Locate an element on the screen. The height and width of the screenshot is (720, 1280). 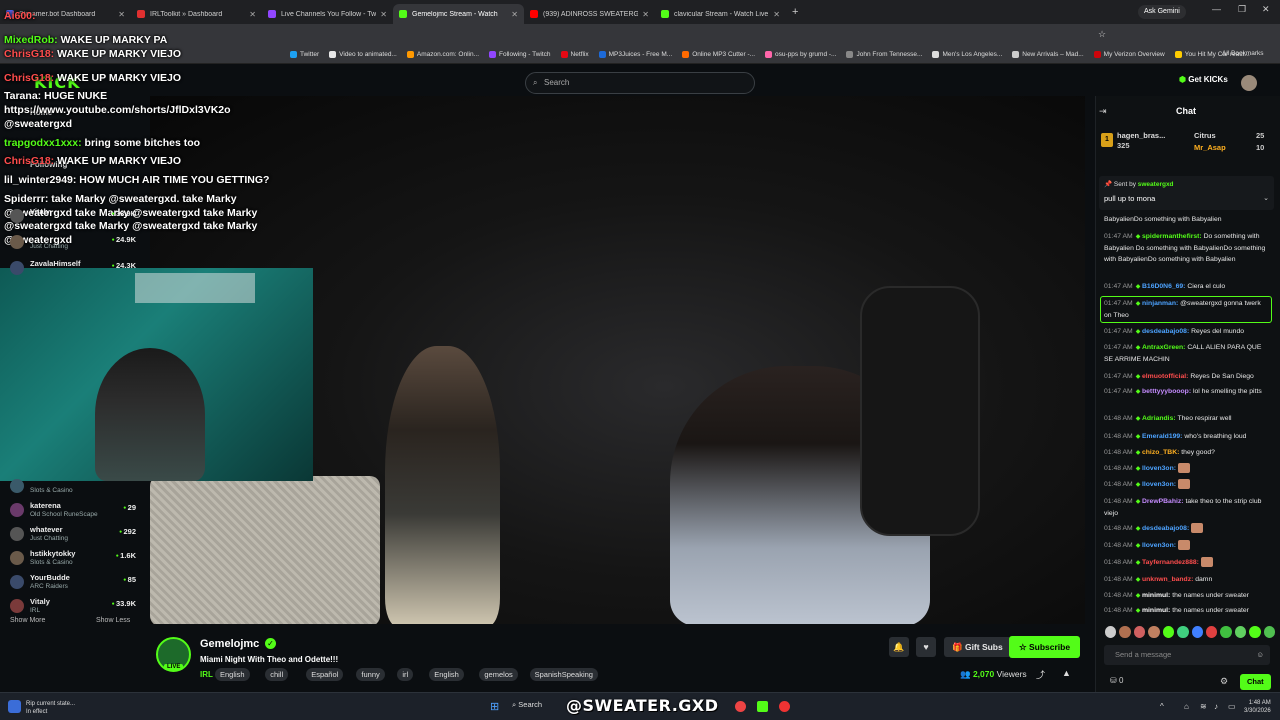
sidebar-channel: Vitaly 33.9K is located at coordinates (72, 218).